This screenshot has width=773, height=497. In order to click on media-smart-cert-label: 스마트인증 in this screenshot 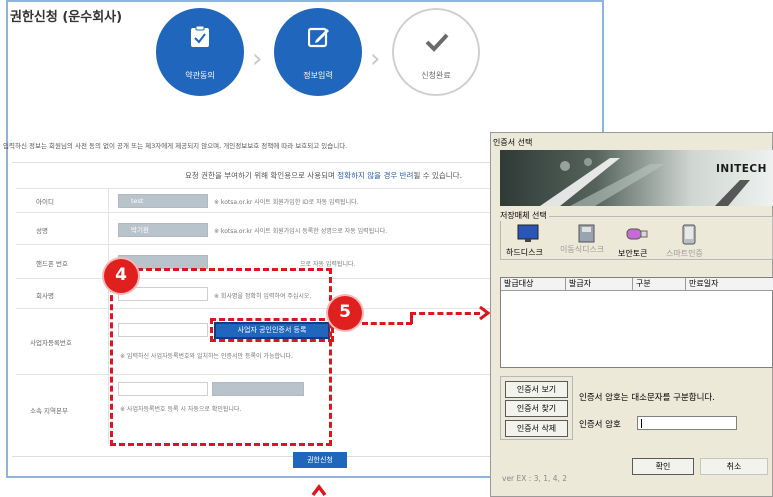, I will do `click(684, 253)`.